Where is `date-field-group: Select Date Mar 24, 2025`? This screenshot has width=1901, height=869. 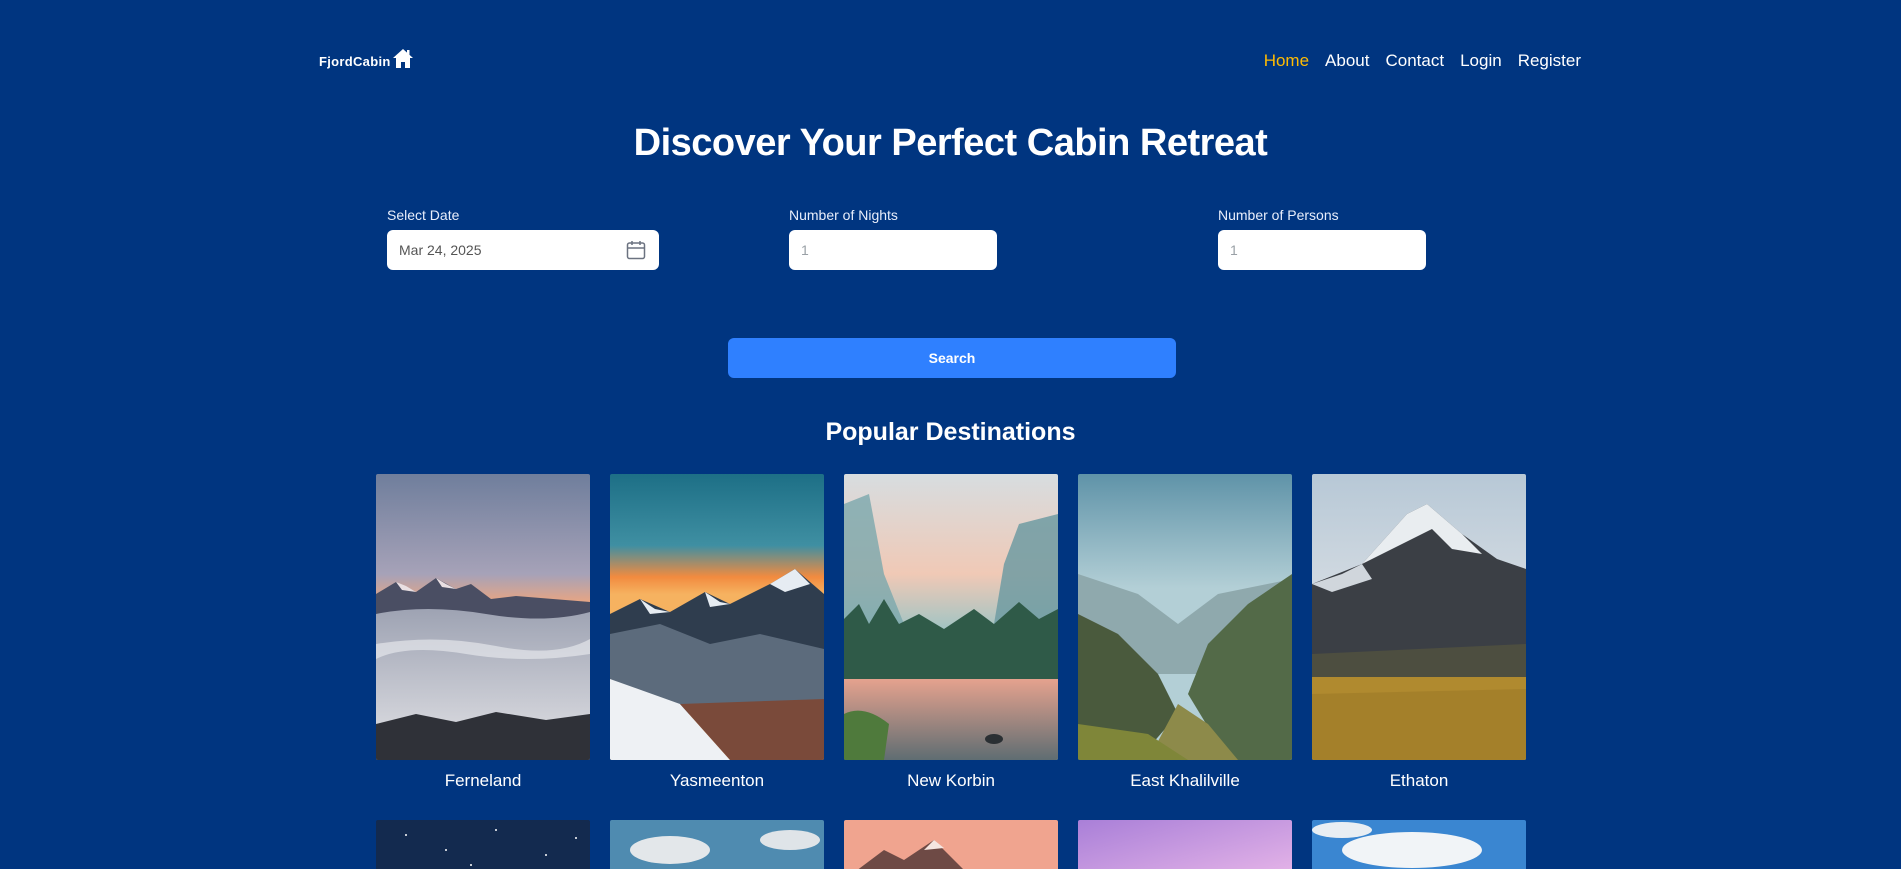 date-field-group: Select Date Mar 24, 2025 is located at coordinates (523, 238).